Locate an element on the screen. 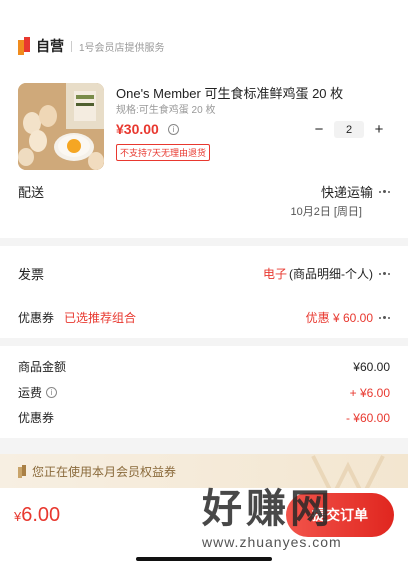 The image size is (408, 568). delivery-label: 配送 is located at coordinates (31, 192).